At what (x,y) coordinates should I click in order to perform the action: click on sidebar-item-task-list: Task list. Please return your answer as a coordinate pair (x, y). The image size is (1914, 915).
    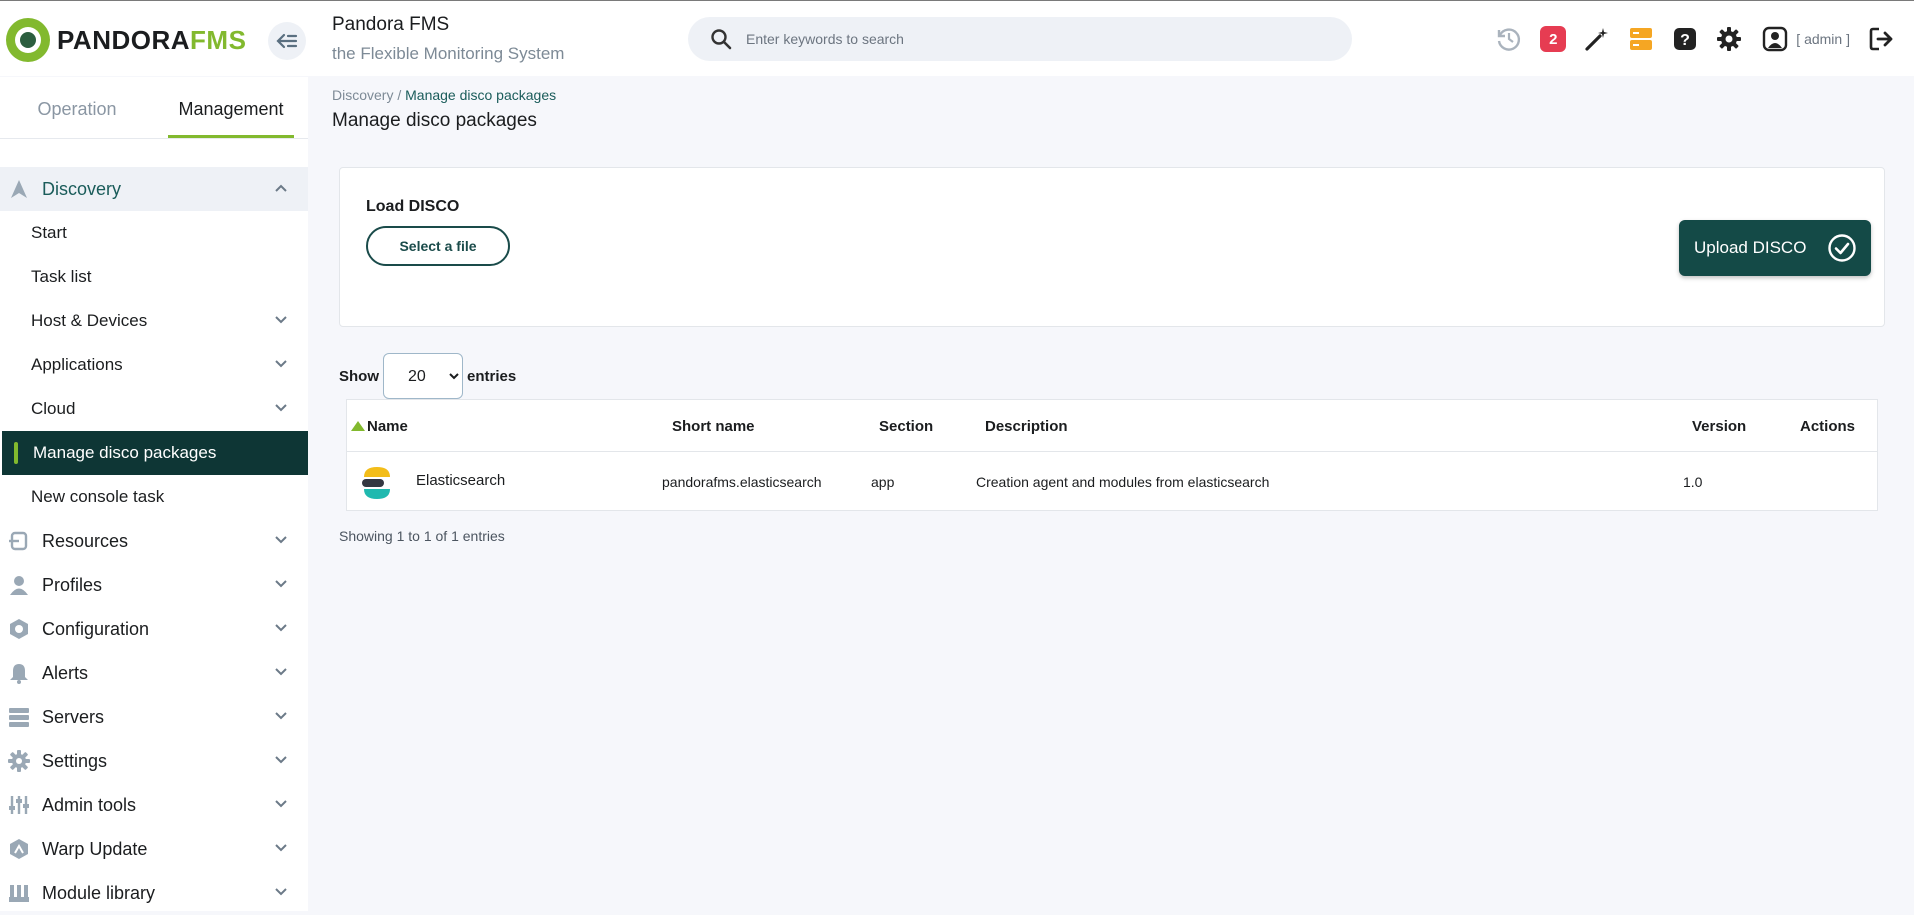
    Looking at the image, I should click on (154, 277).